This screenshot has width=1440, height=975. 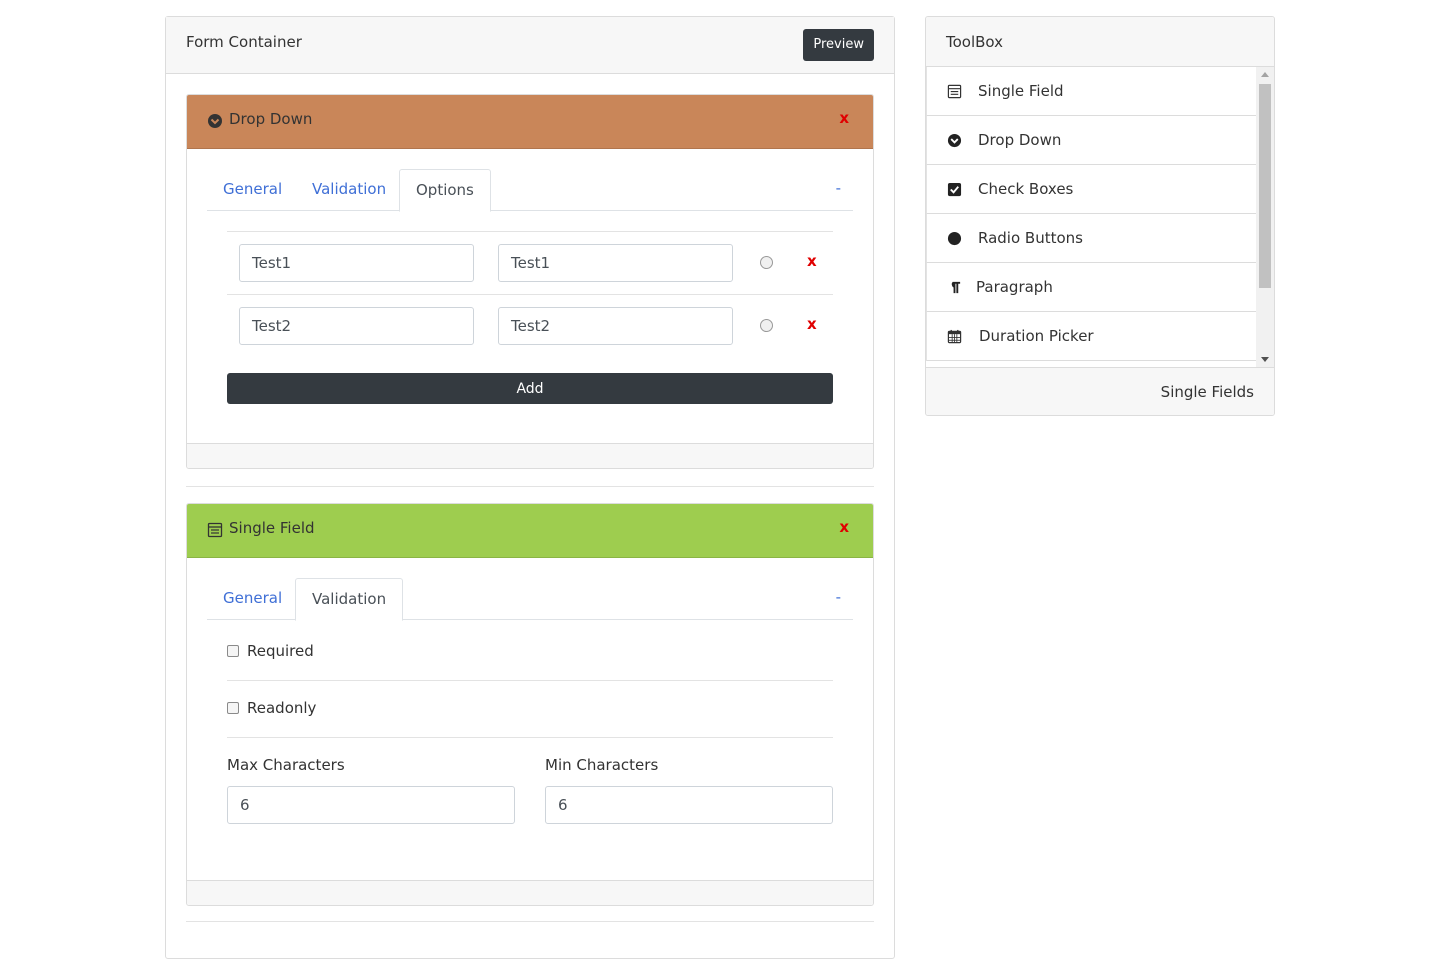 I want to click on scrollbar-thumb, so click(x=1265, y=186).